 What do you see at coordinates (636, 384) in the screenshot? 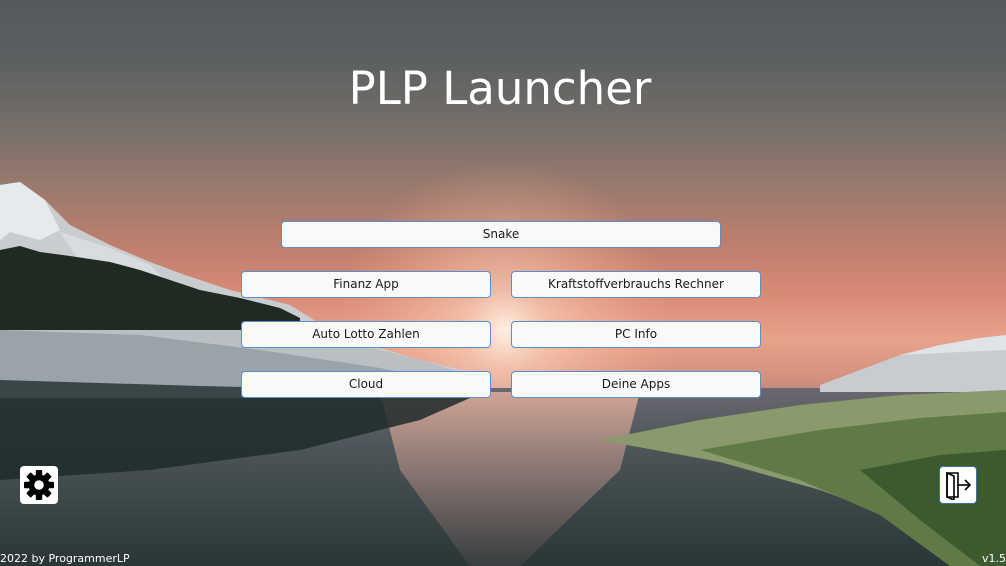
I see `deine-apps-button: Deine Apps` at bounding box center [636, 384].